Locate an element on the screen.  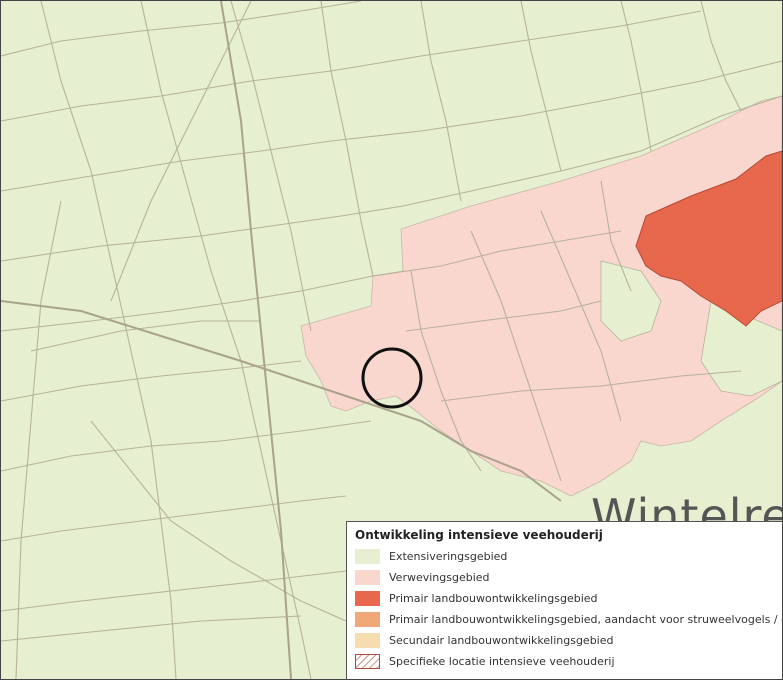
legend-label: Secundair landbouwontwikkelingsgebied is located at coordinates (501, 640).